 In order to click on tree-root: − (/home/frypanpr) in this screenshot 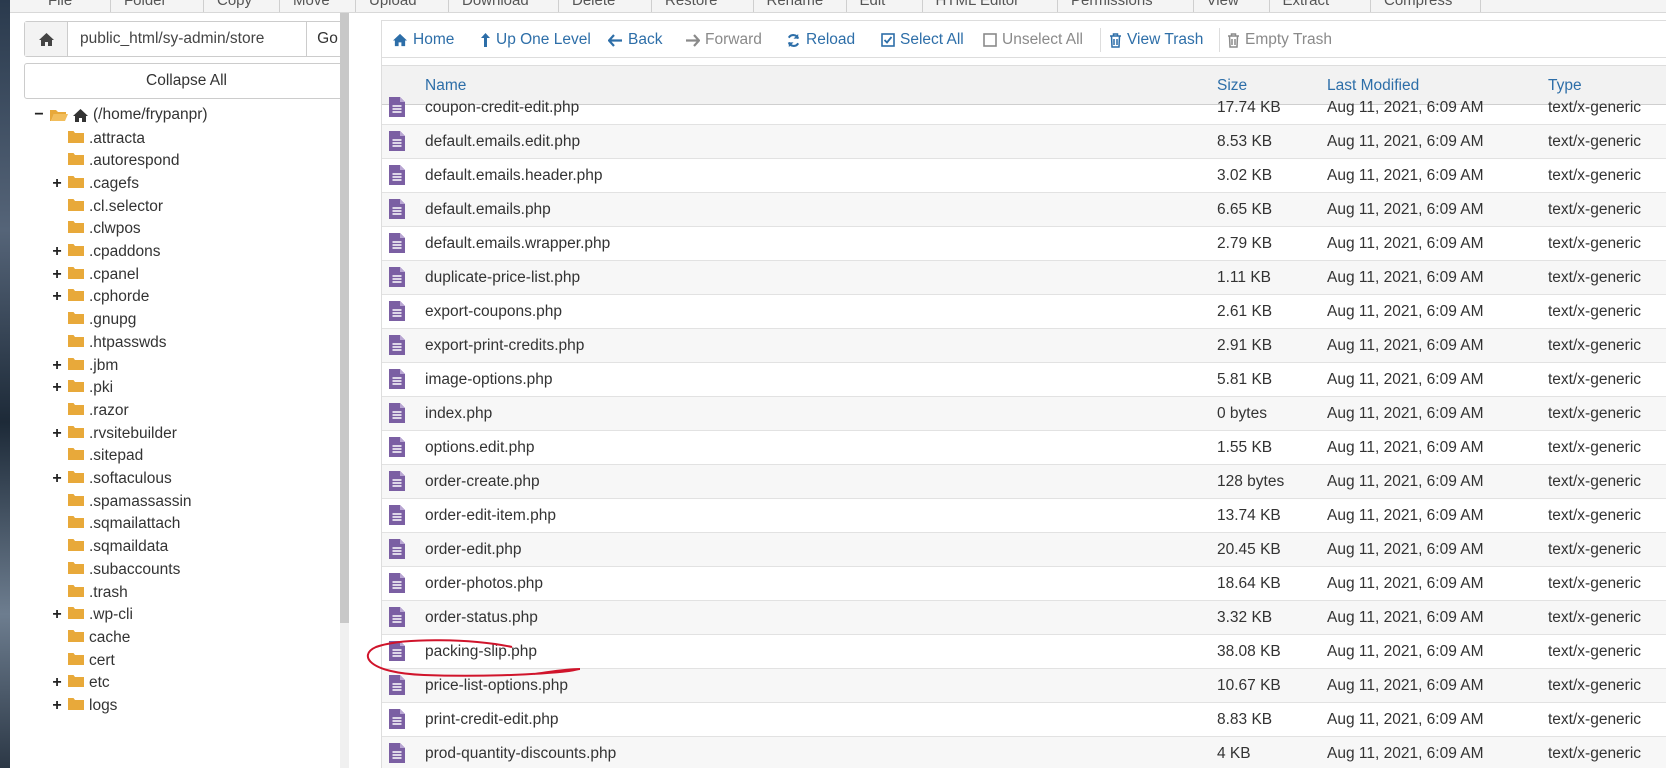, I will do `click(119, 115)`.